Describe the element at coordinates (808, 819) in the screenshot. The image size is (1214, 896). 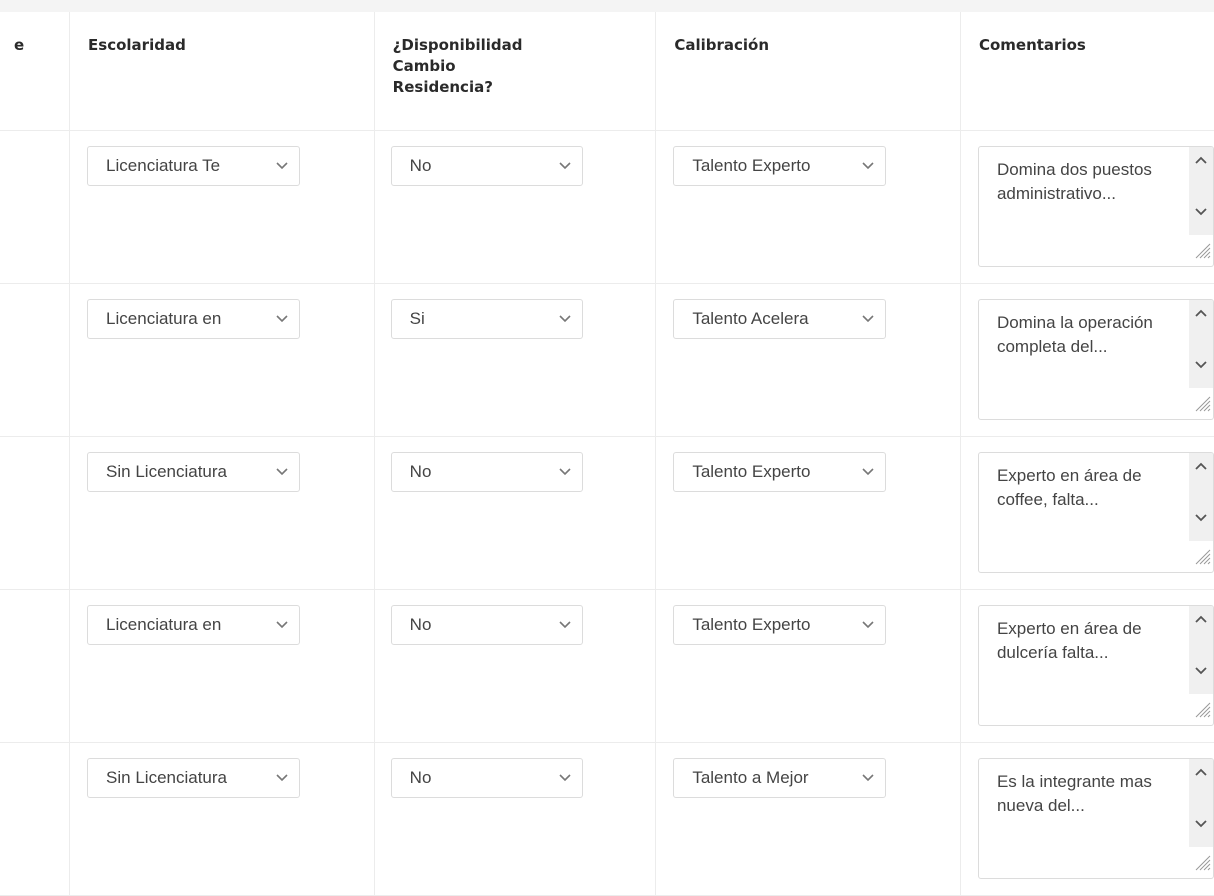
I see `calibracion-cell: Talento a Mejor` at that location.